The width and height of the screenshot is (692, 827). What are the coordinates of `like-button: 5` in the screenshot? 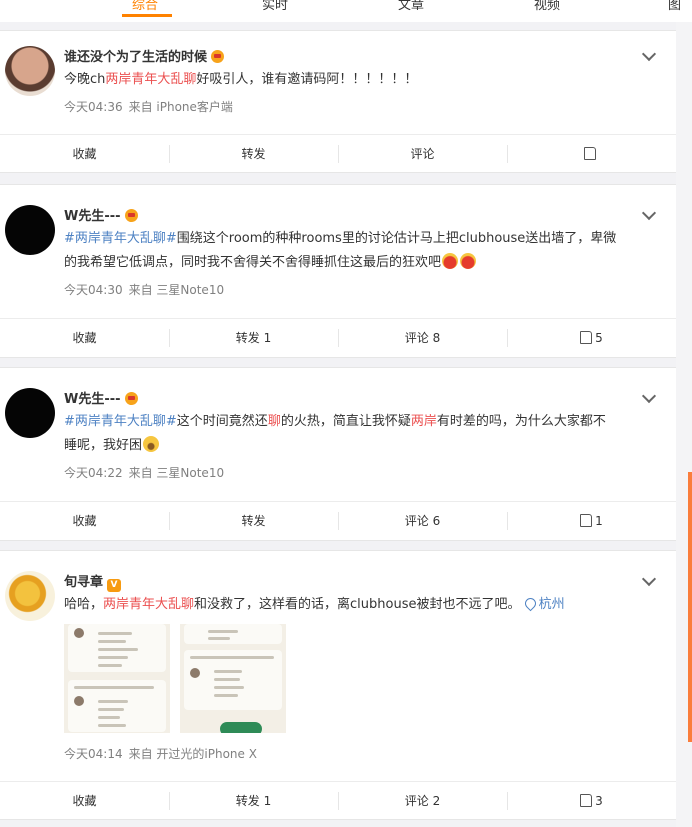 It's located at (591, 338).